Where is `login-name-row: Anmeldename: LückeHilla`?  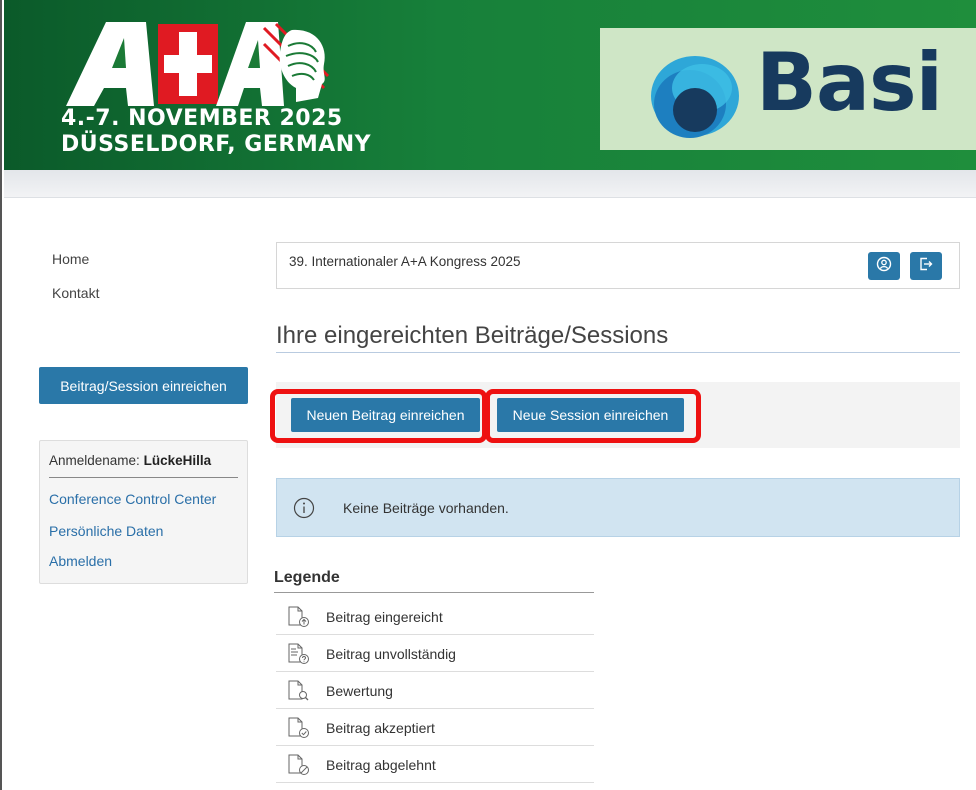 login-name-row: Anmeldename: LückeHilla is located at coordinates (130, 460).